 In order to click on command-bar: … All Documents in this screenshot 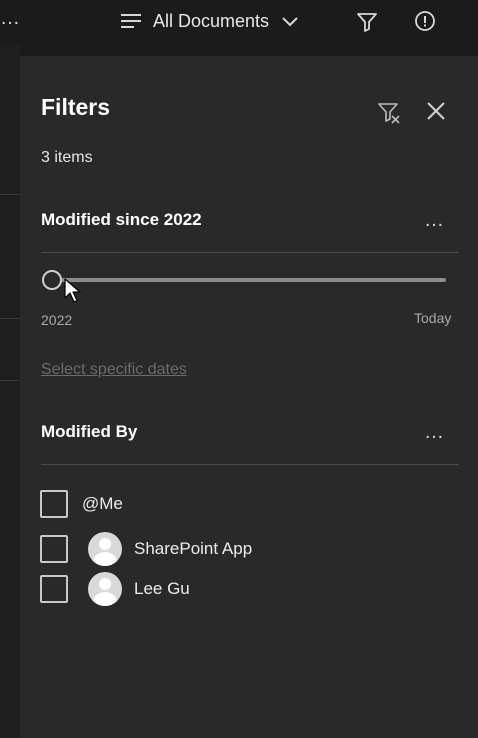, I will do `click(239, 22)`.